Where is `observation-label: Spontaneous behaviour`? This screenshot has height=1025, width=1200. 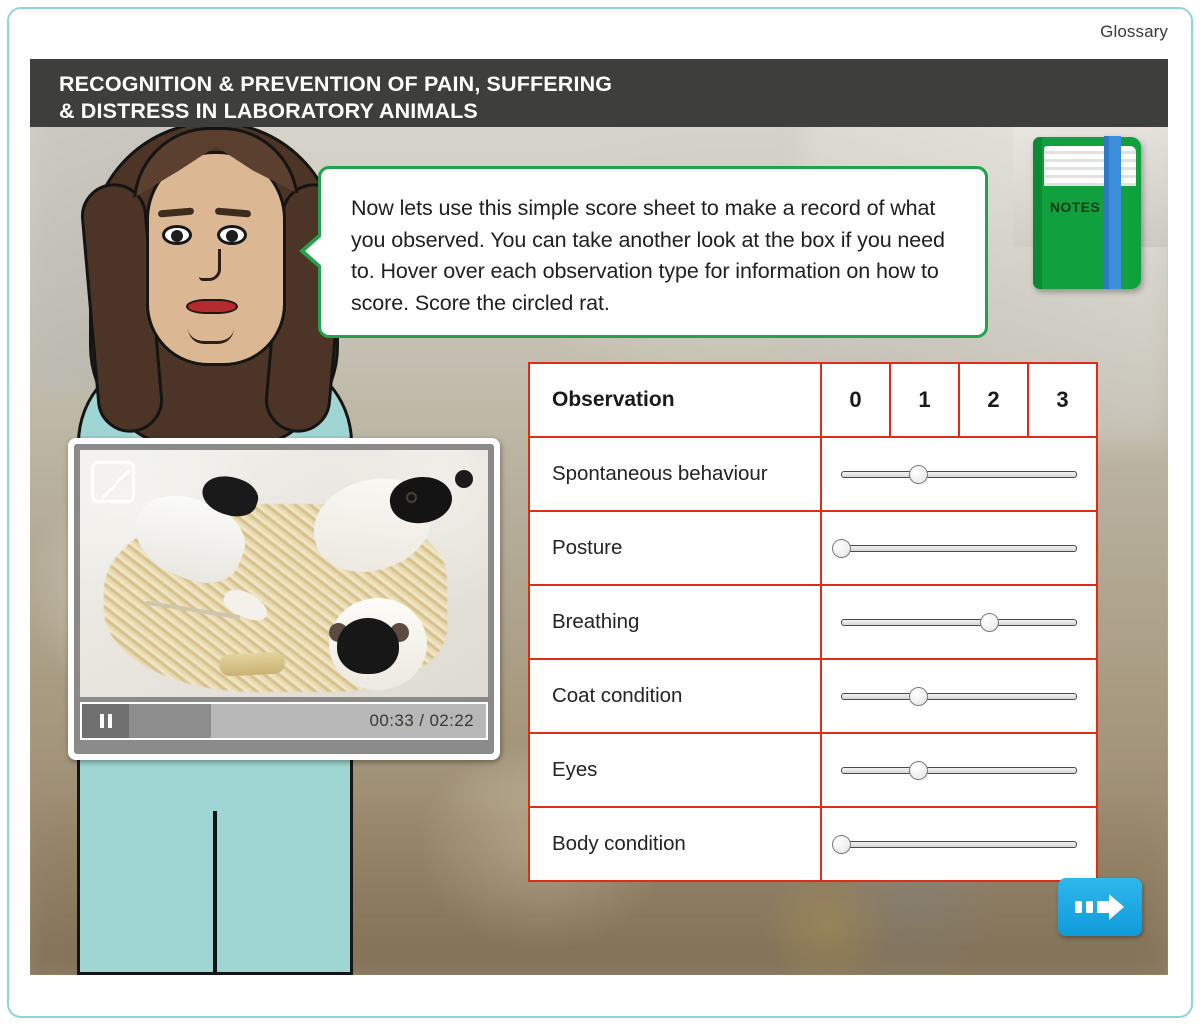
observation-label: Spontaneous behaviour is located at coordinates (660, 473).